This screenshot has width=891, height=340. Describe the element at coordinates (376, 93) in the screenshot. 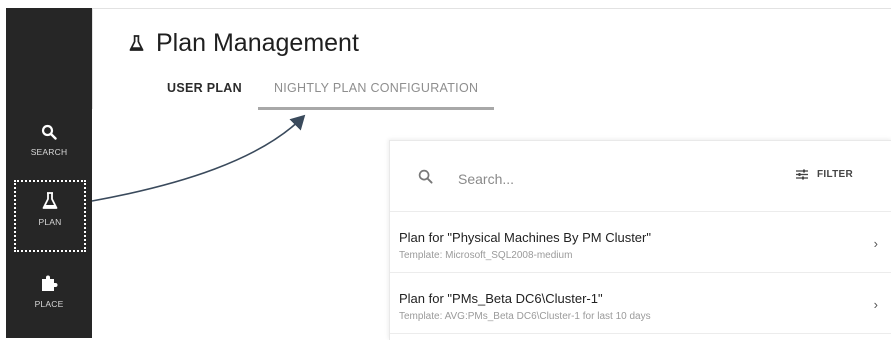

I see `tab-nightly-plan-configuration: NIGHTLY PLAN CONFIGURATION` at that location.